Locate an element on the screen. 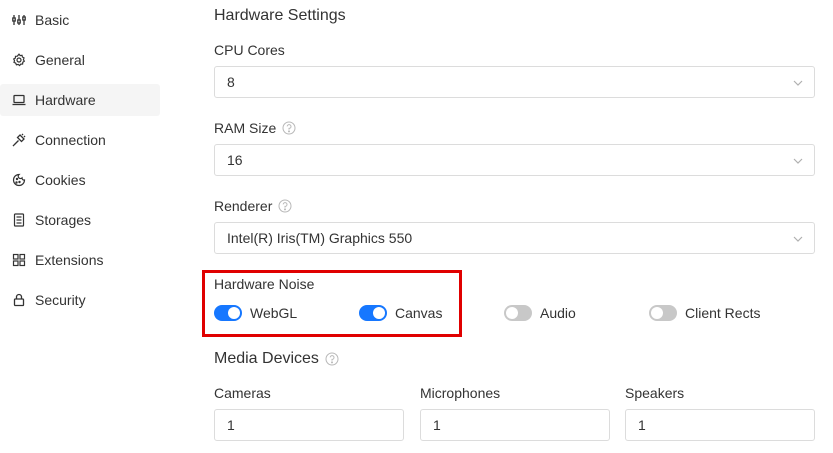  speakers-label: Speakers is located at coordinates (655, 393).